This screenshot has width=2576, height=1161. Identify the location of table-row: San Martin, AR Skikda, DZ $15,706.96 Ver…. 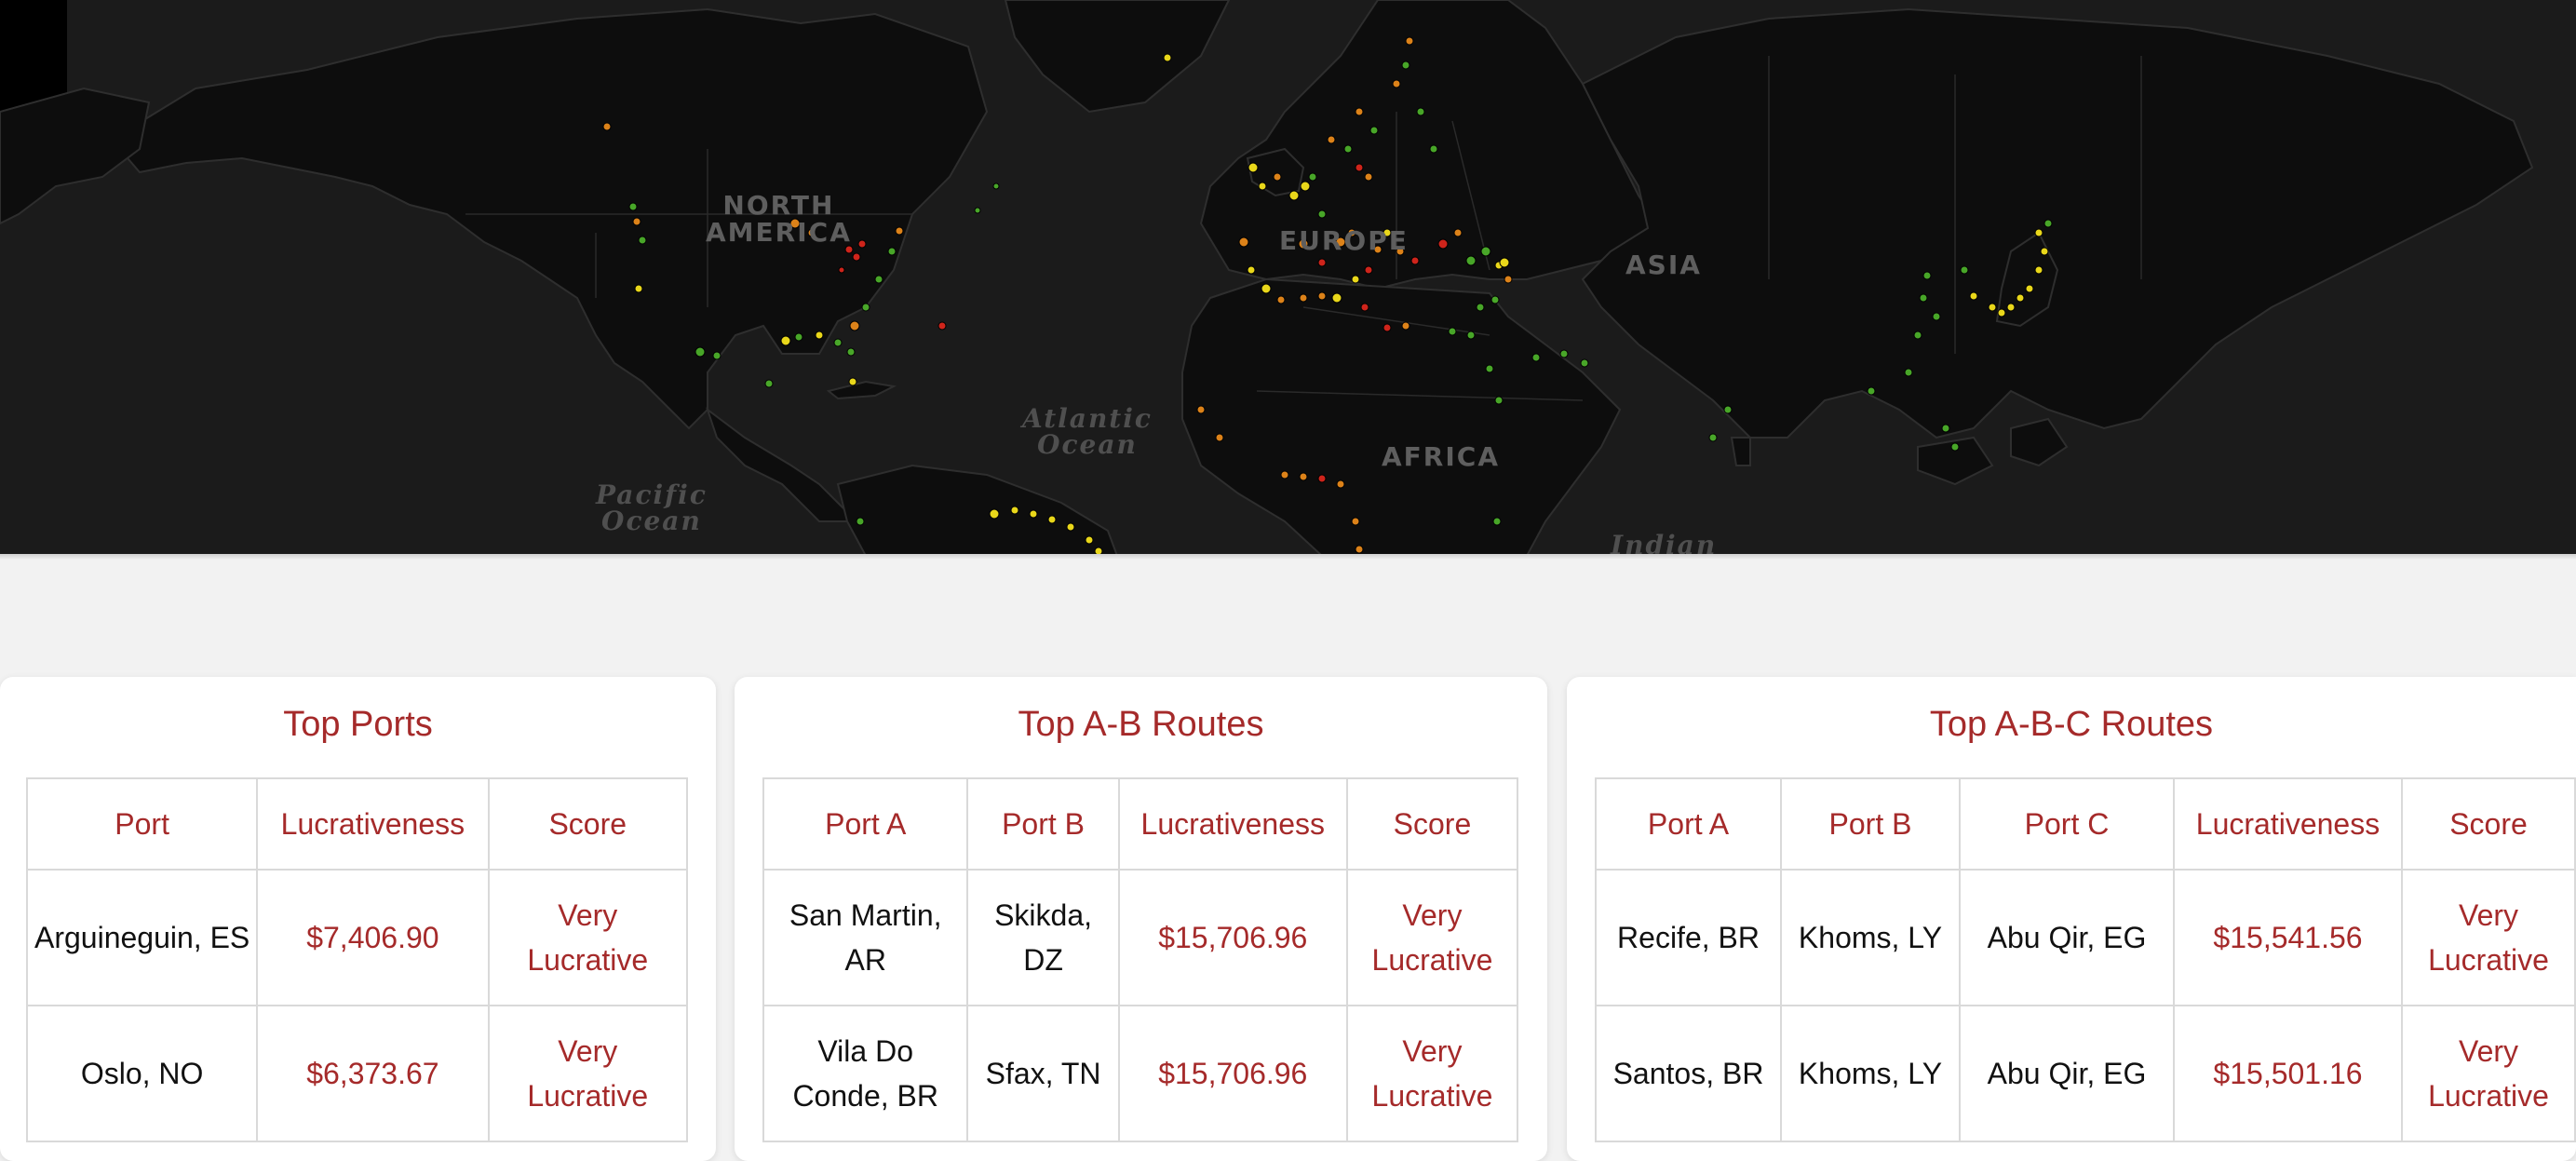
(1140, 938).